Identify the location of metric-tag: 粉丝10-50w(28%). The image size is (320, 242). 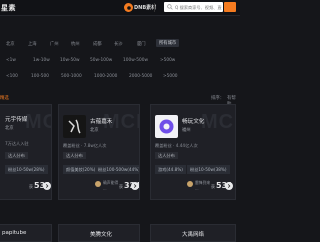
(26, 169).